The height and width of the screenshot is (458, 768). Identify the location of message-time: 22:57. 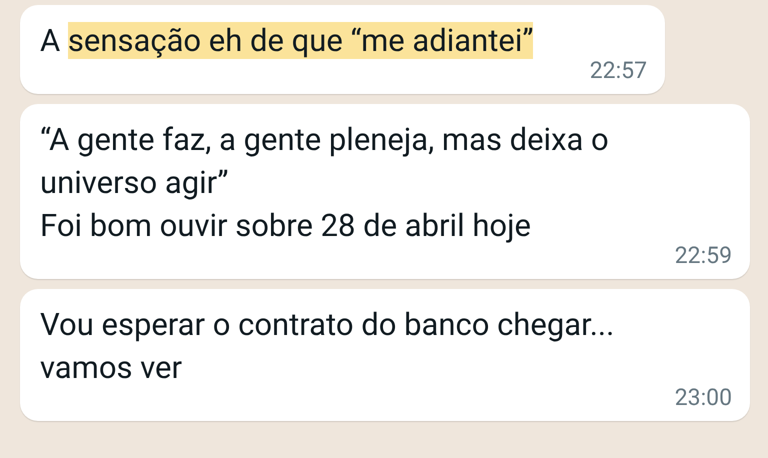
(618, 71).